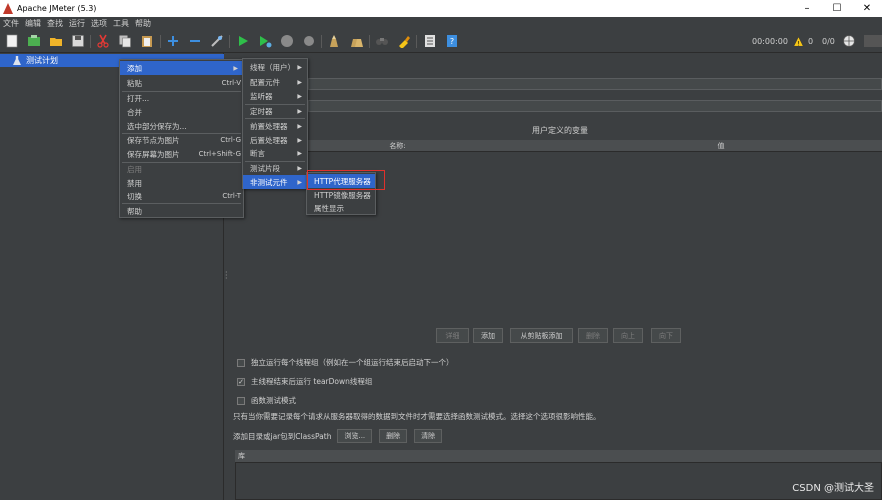 The image size is (882, 500). Describe the element at coordinates (356, 41) in the screenshot. I see `clear-all-icon` at that location.